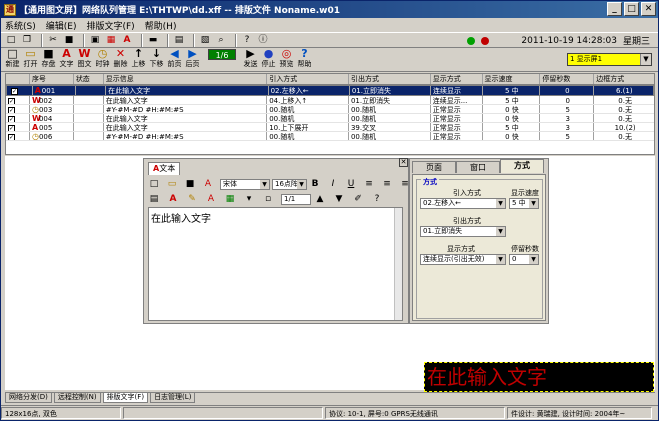 This screenshot has height=421, width=659. Describe the element at coordinates (221, 40) in the screenshot. I see `search-icon: ⌕` at that location.